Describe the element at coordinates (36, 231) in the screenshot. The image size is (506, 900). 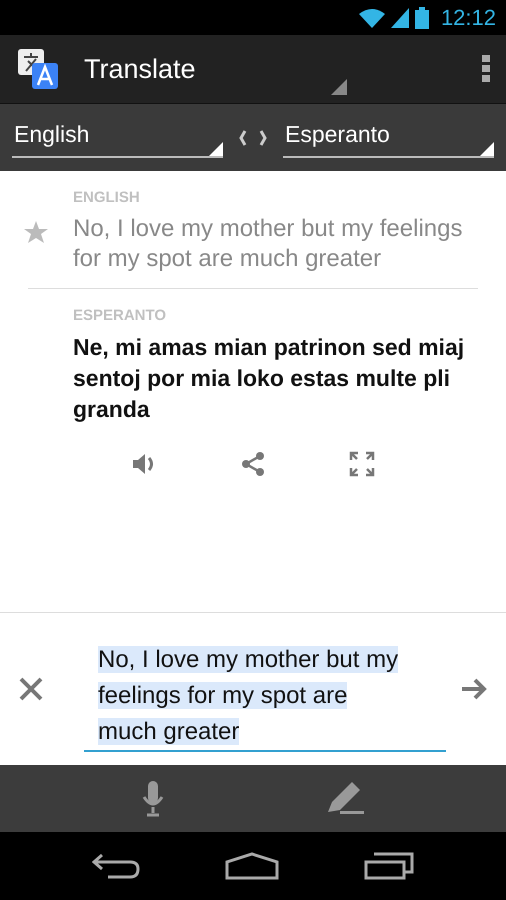
I see `star-icon` at that location.